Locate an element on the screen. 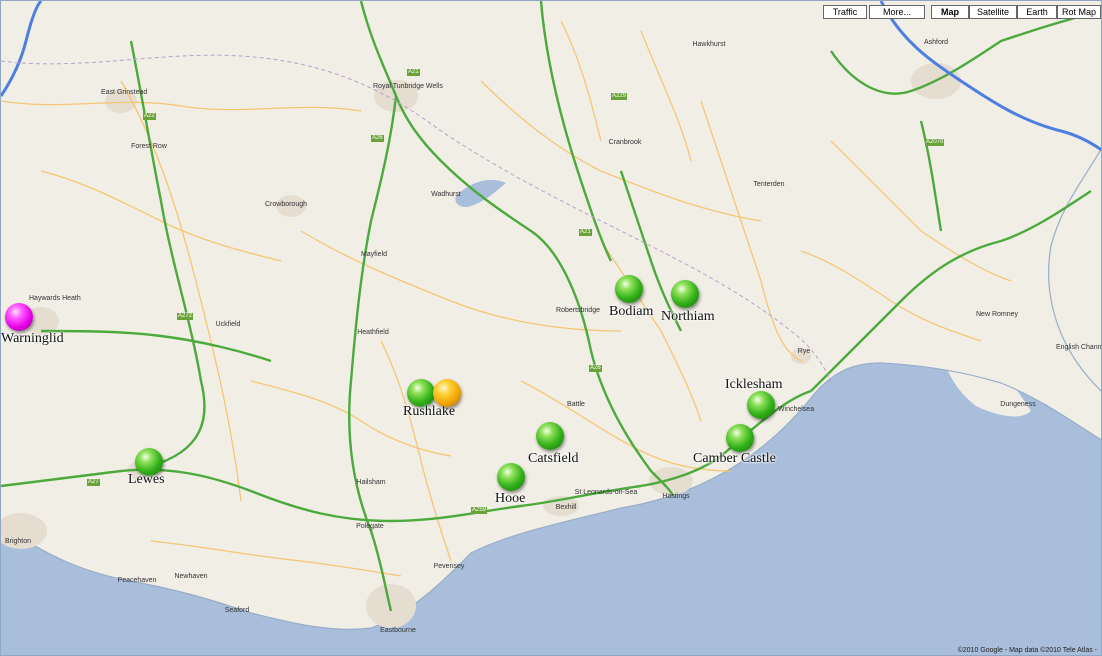  town-label: Winchelsea is located at coordinates (796, 409).